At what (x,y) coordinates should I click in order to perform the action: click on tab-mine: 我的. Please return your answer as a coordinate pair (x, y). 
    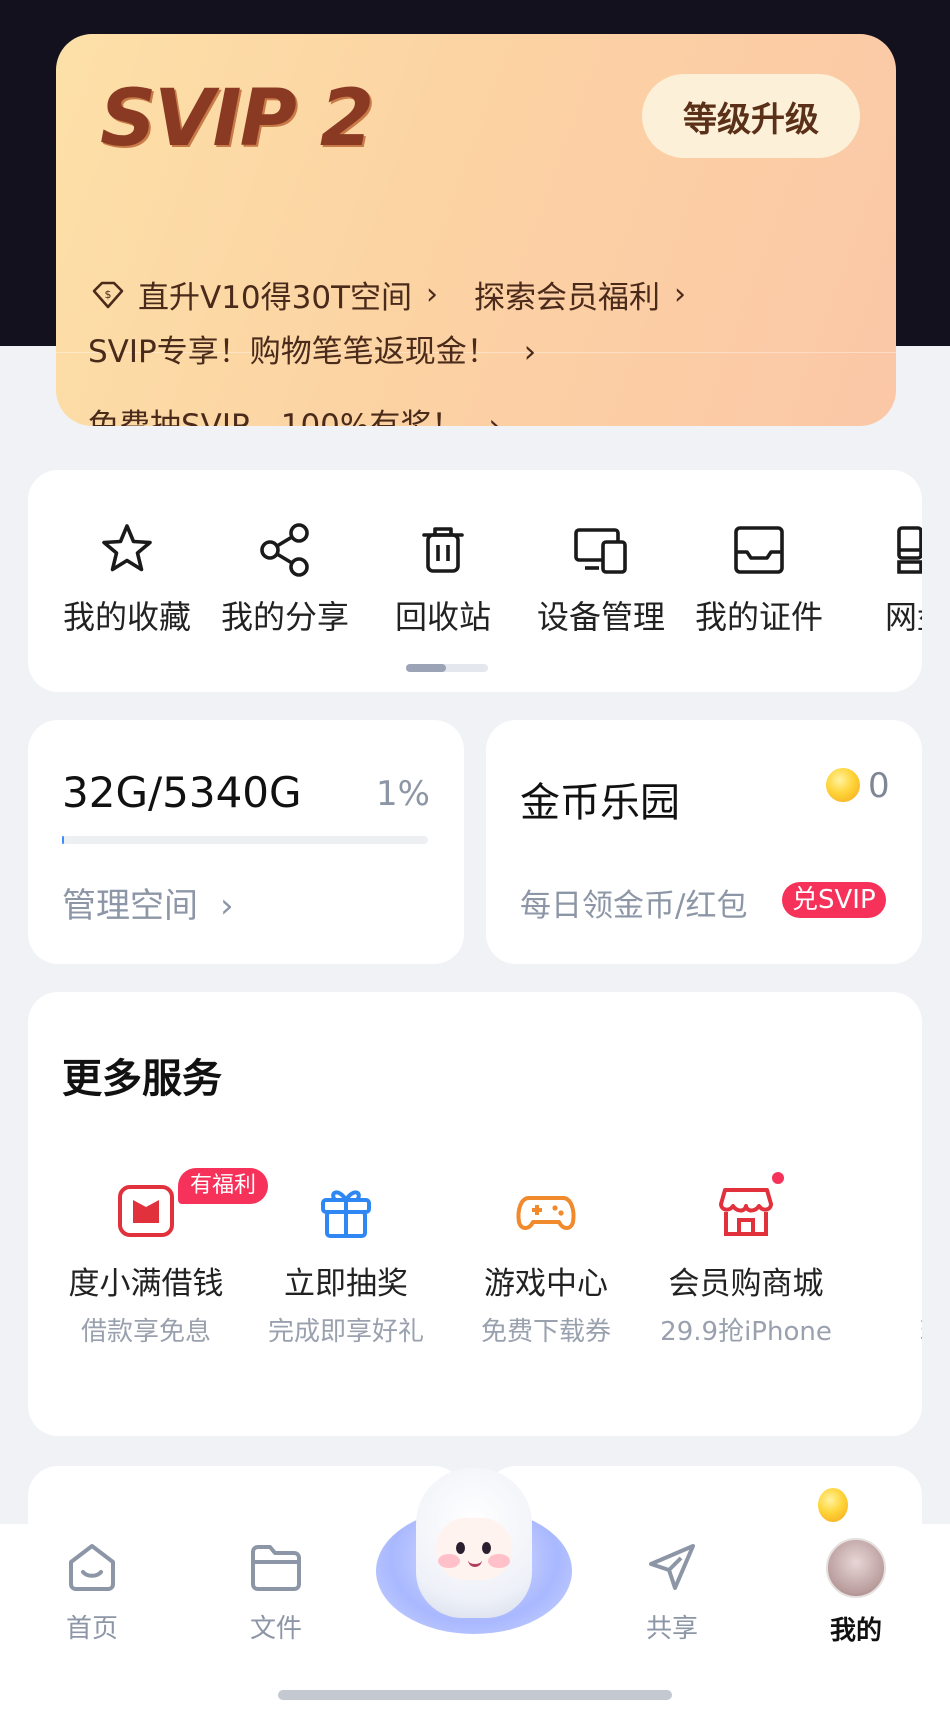
    Looking at the image, I should click on (856, 1585).